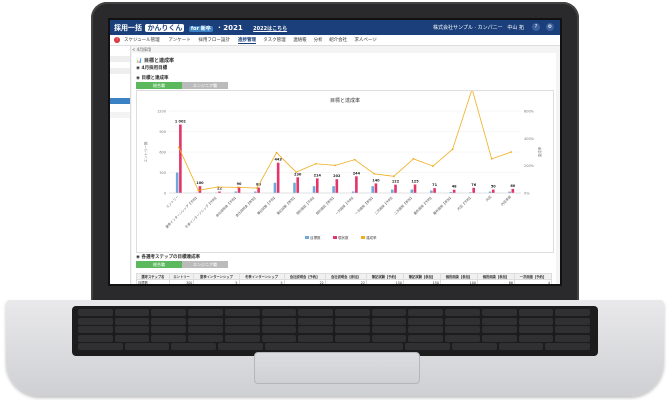 The image size is (670, 400). Describe the element at coordinates (307, 237) in the screenshot. I see `legend-swatch` at that location.